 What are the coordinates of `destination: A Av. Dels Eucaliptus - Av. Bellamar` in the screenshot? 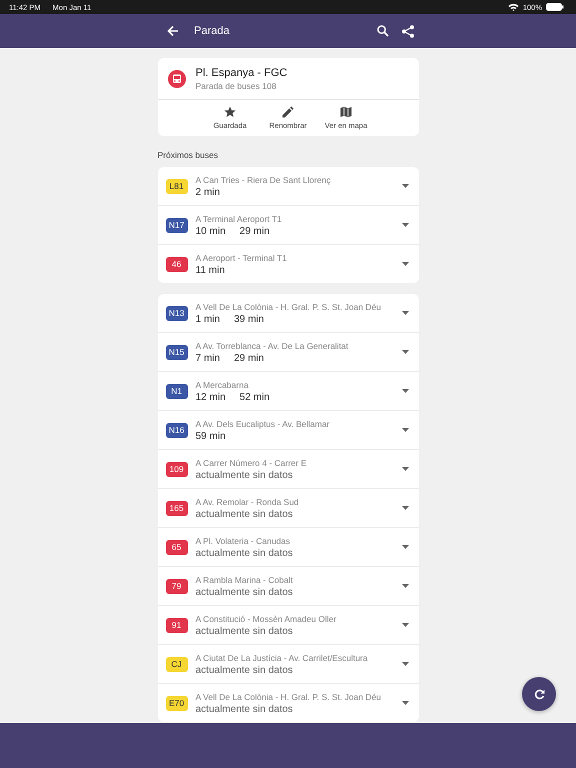 It's located at (263, 423).